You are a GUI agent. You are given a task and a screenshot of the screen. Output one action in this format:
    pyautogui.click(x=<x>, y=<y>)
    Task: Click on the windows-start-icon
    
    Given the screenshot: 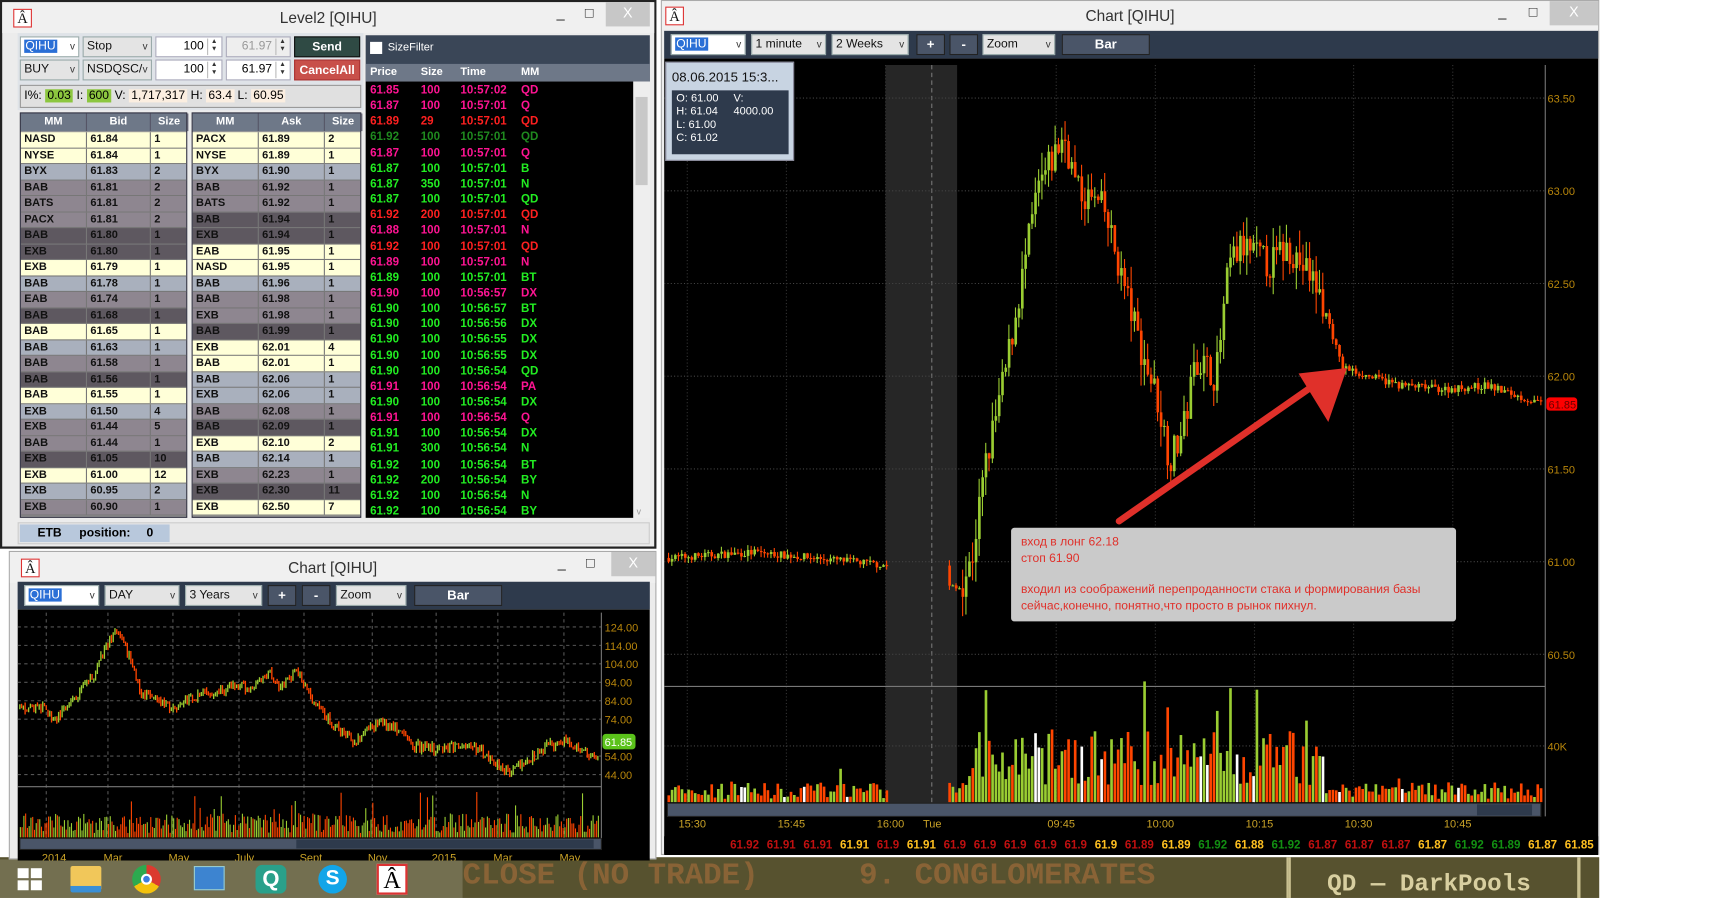 What is the action you would take?
    pyautogui.click(x=29, y=879)
    